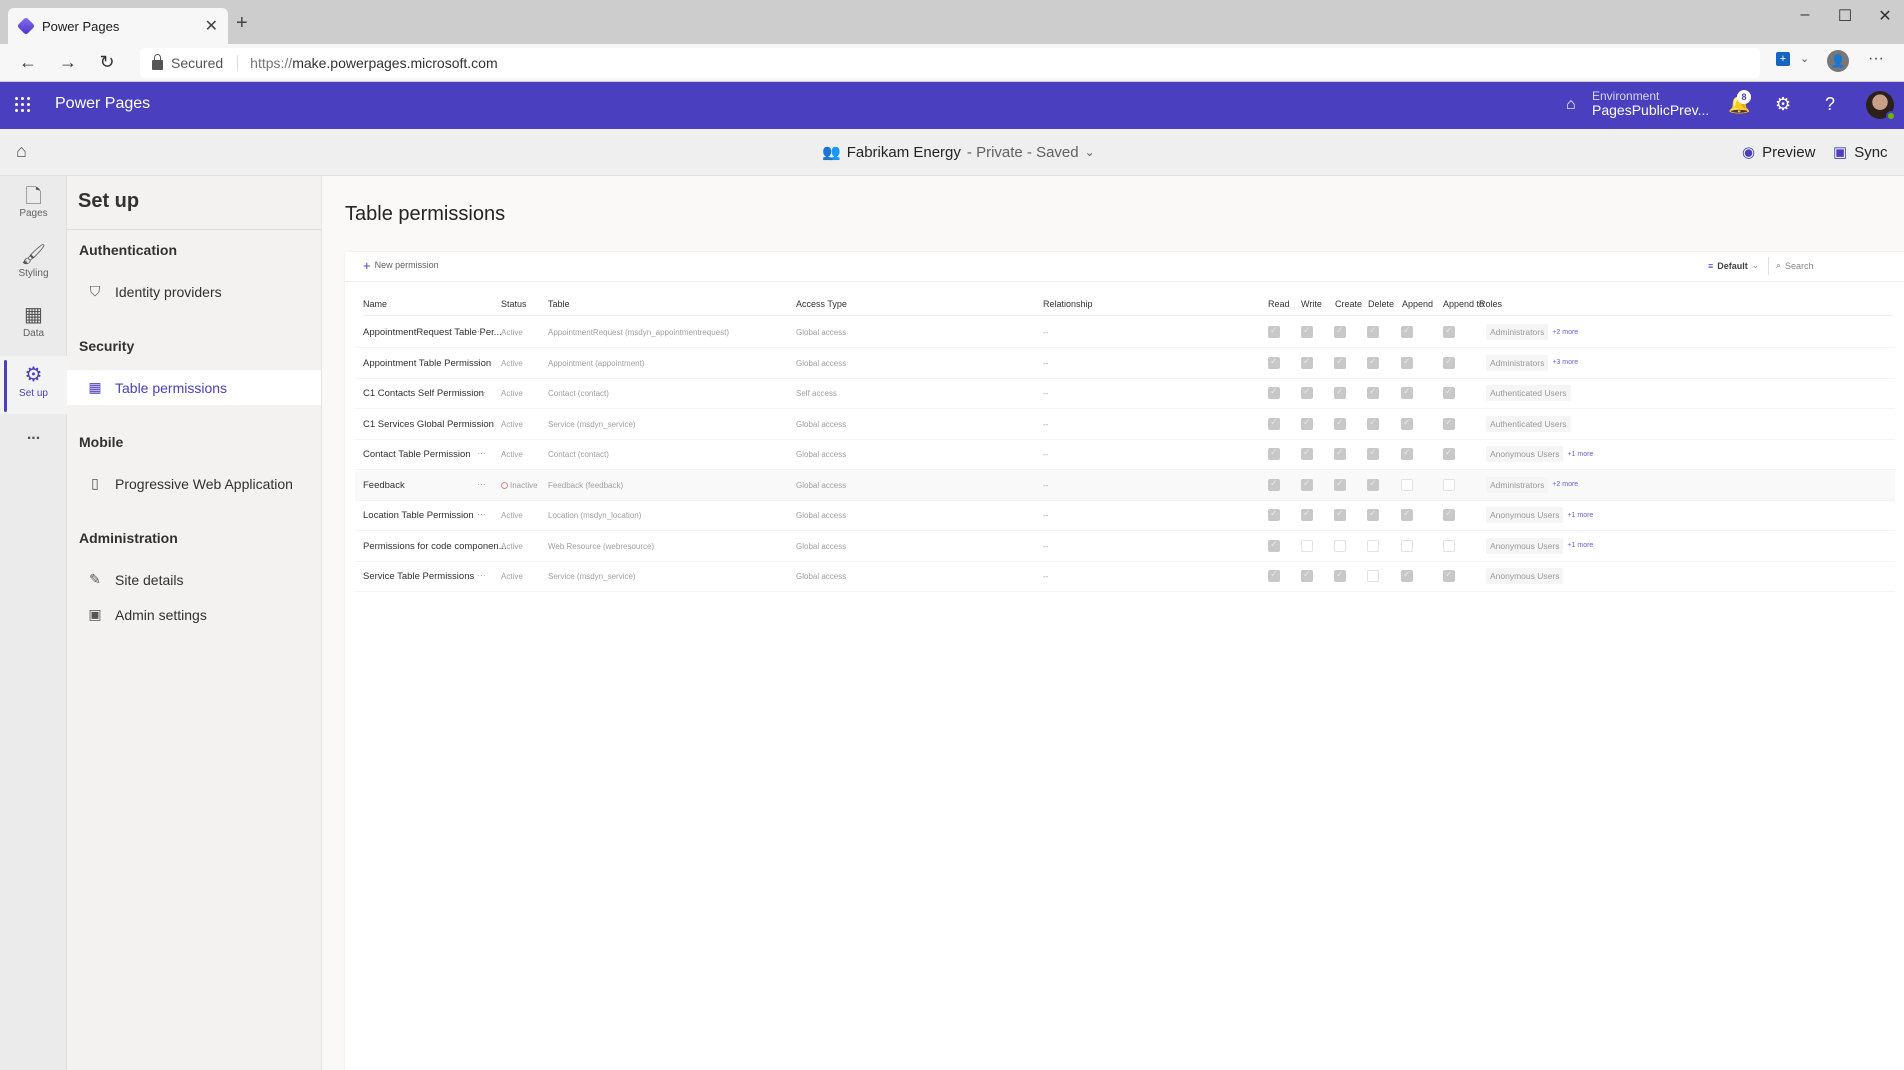  I want to click on browser-tab: Power Pages ✕, so click(118, 26).